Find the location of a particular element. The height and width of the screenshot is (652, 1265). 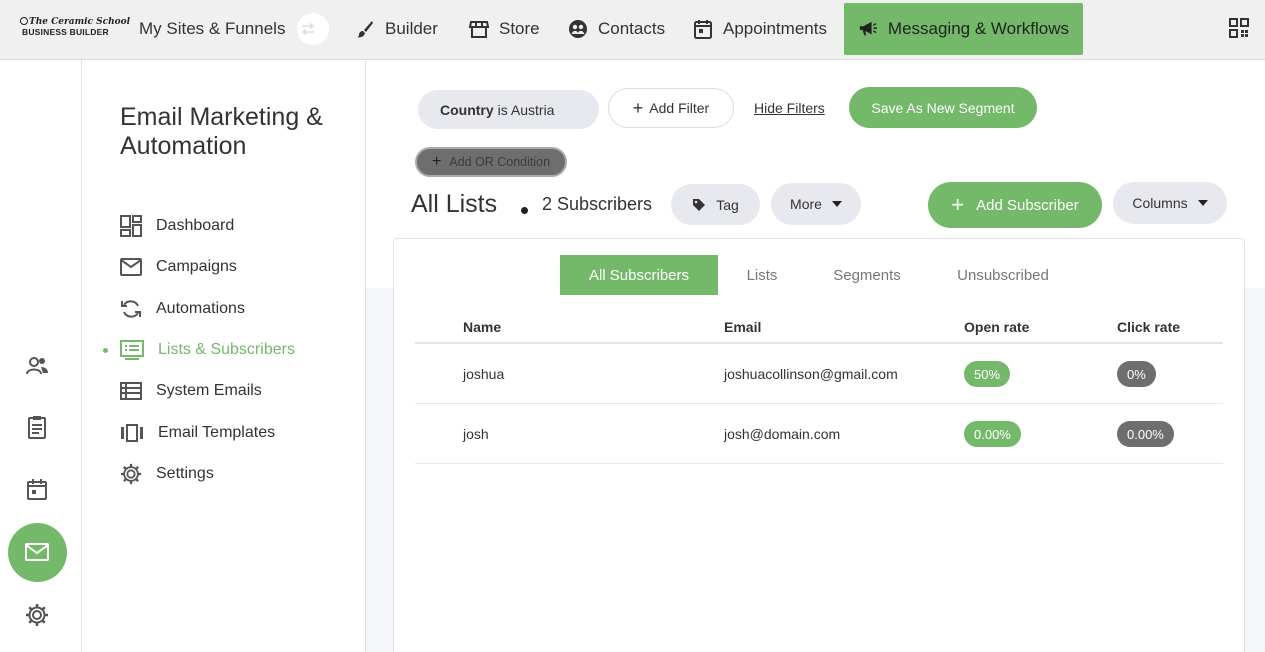

table-row: joshua joshuacollinson@gmail.com 50% 0% is located at coordinates (819, 374).